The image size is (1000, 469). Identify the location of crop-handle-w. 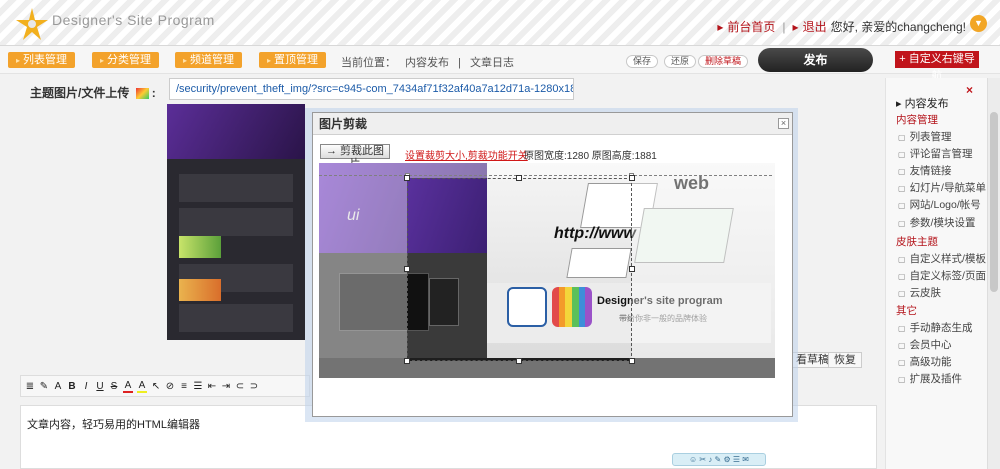
(407, 269).